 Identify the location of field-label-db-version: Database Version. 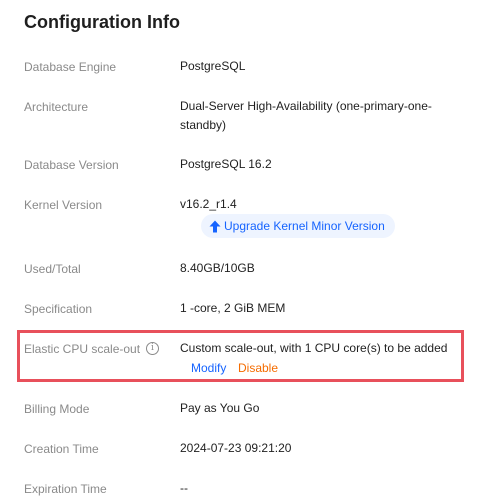
(71, 165).